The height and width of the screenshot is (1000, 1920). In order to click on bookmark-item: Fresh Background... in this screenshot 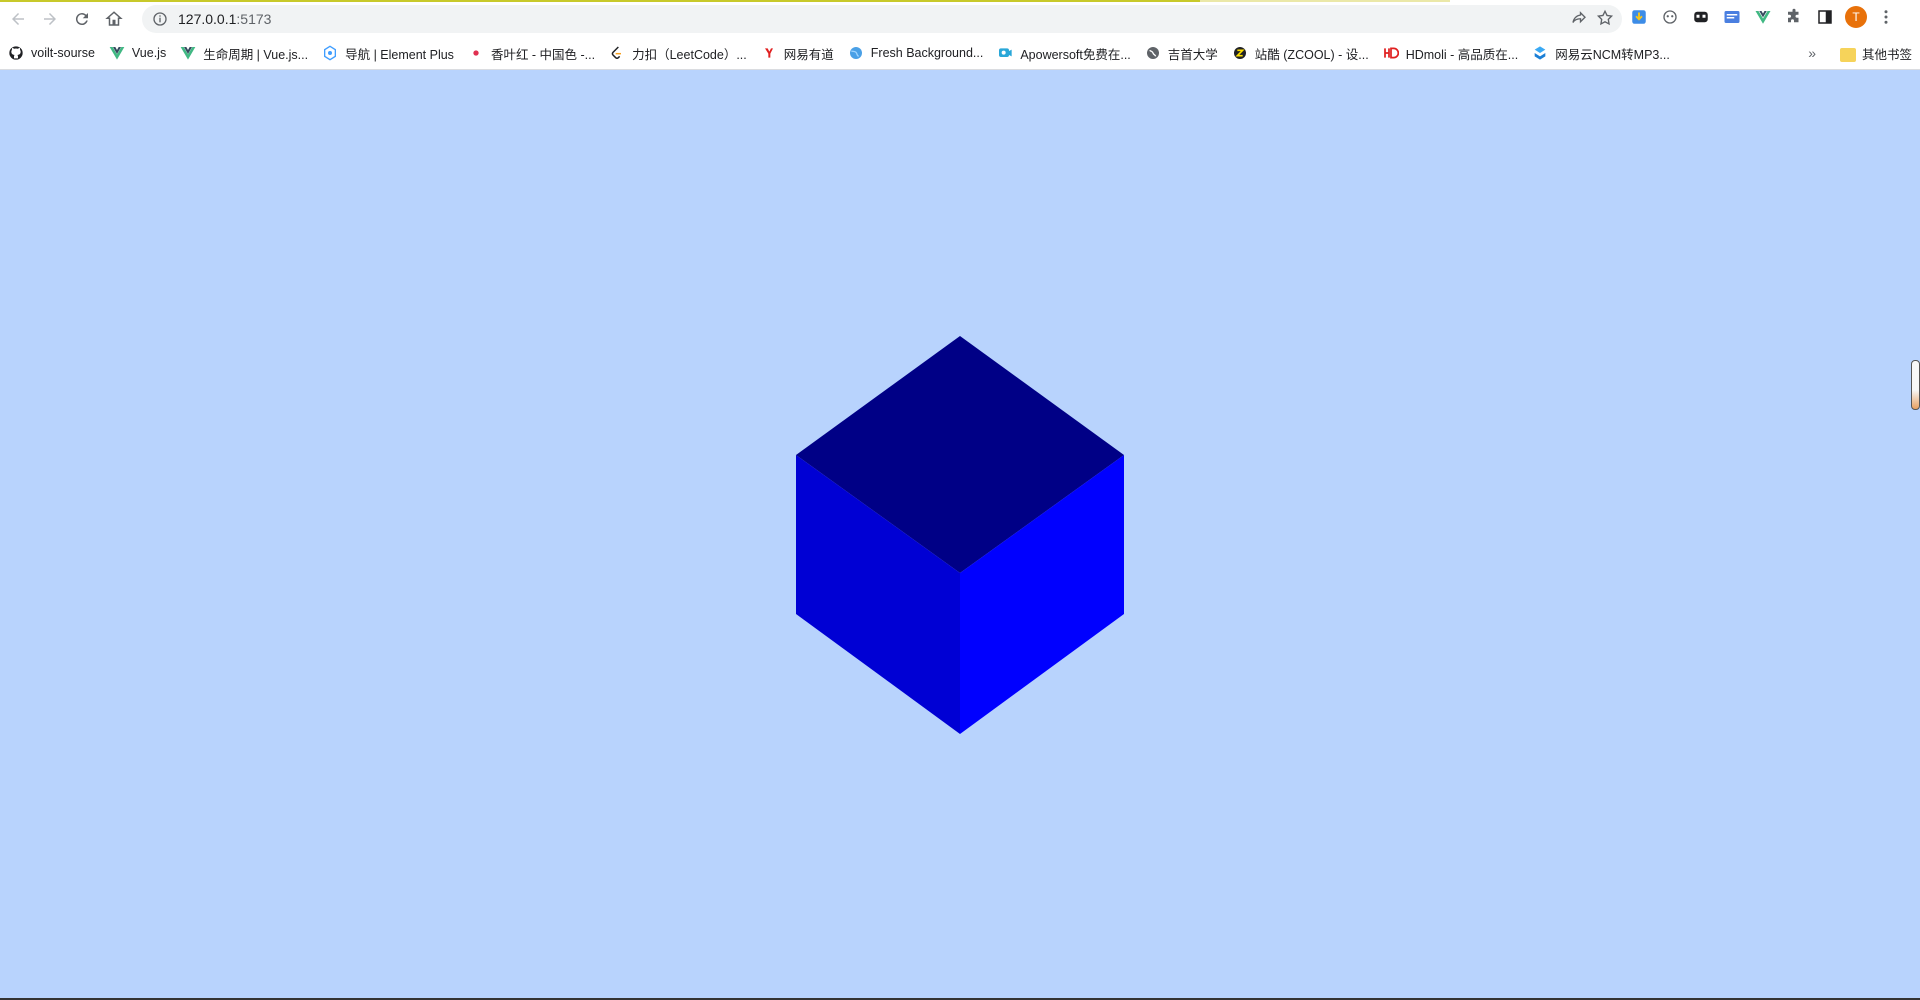, I will do `click(916, 53)`.